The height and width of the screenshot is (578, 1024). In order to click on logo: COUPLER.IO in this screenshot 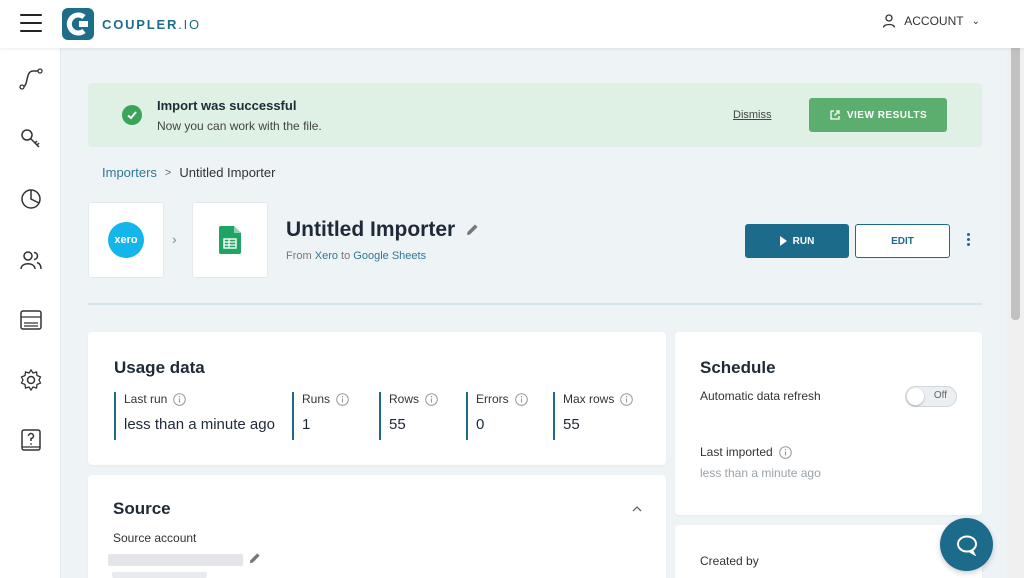, I will do `click(131, 24)`.